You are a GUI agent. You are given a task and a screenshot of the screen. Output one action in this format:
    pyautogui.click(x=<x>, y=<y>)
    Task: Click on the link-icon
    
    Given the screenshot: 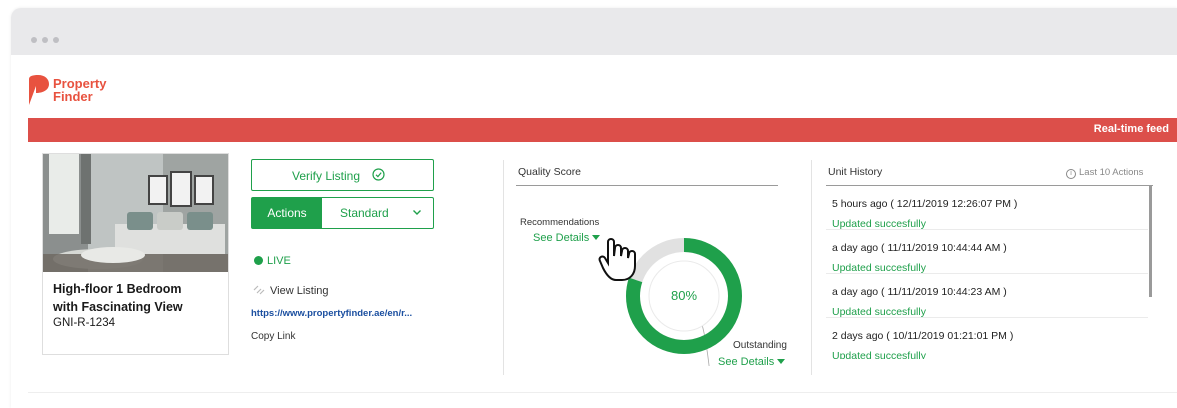 What is the action you would take?
    pyautogui.click(x=259, y=290)
    